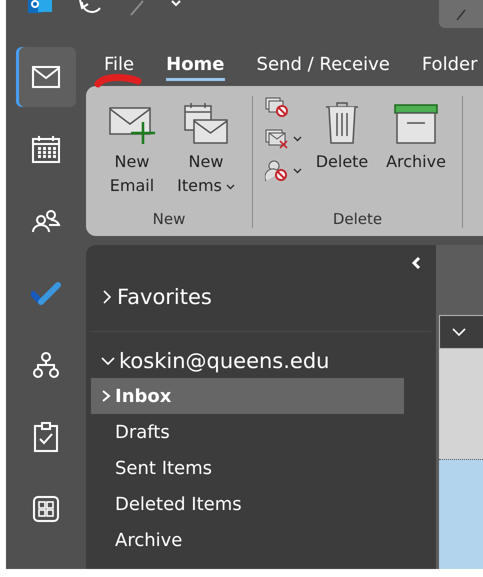 The image size is (483, 577). What do you see at coordinates (46, 149) in the screenshot?
I see `calendar-icon` at bounding box center [46, 149].